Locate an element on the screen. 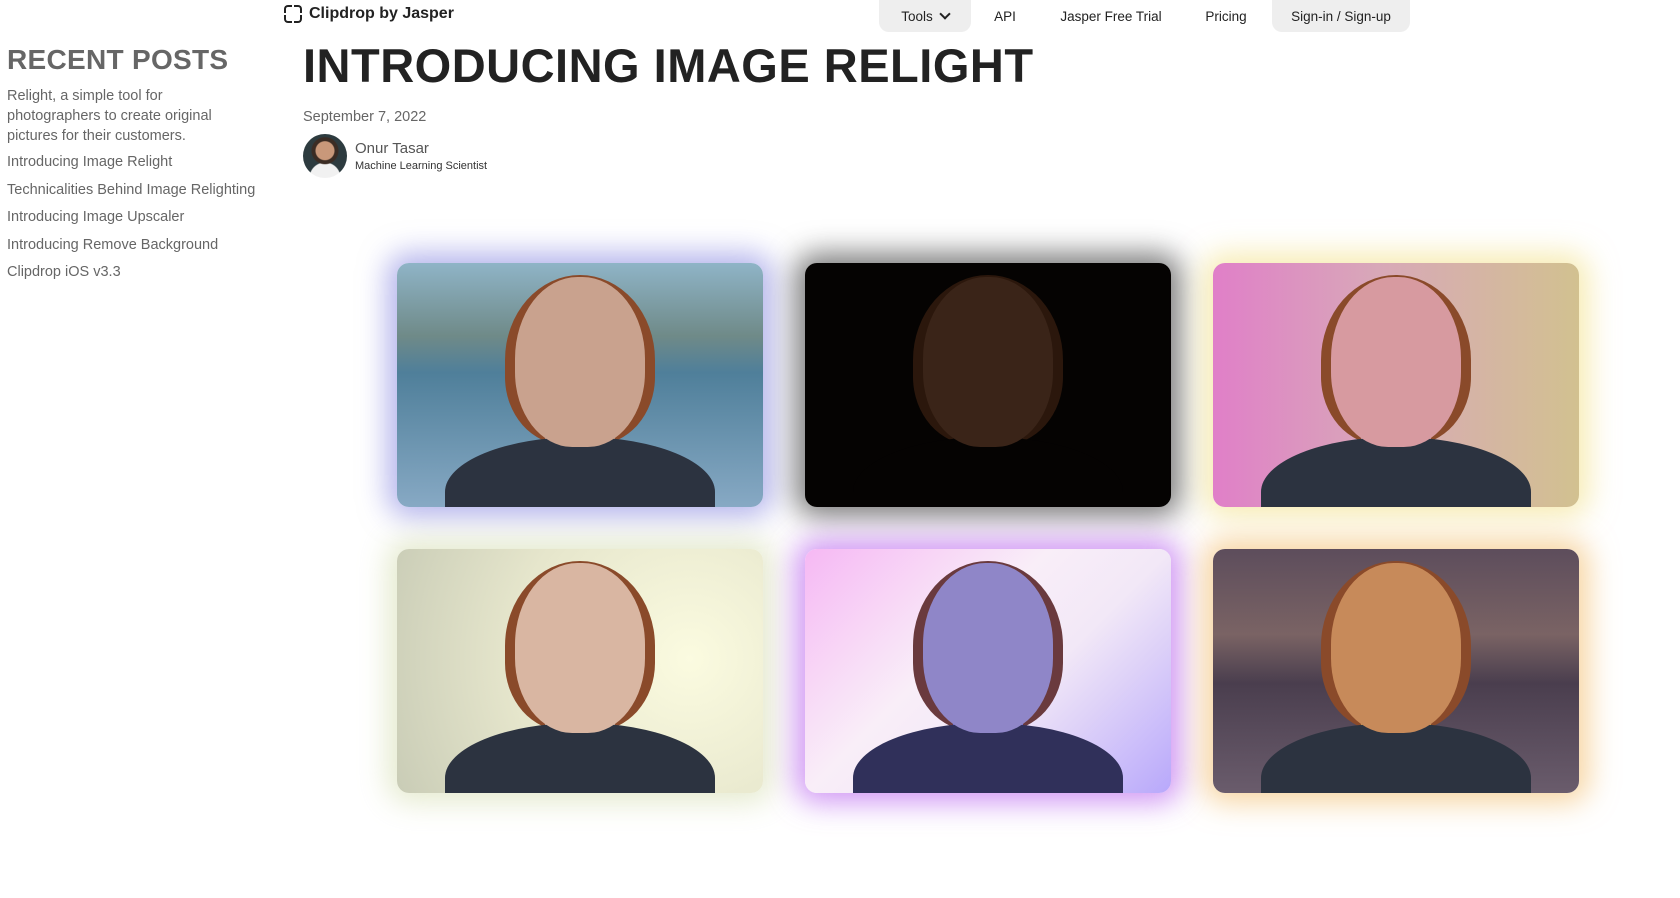 The width and height of the screenshot is (1680, 898). nav-pricing-link: Pricing is located at coordinates (1226, 16).